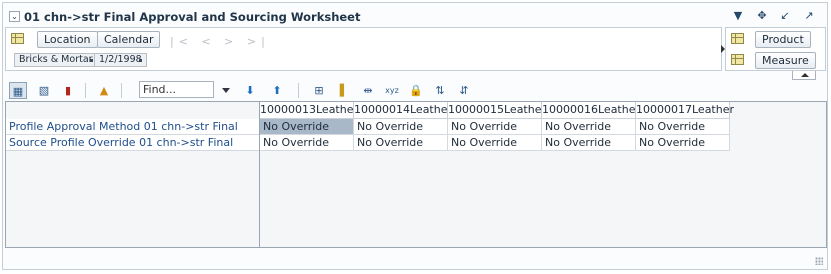 This screenshot has height=274, width=831. I want to click on xyz-icon: xyz, so click(392, 90).